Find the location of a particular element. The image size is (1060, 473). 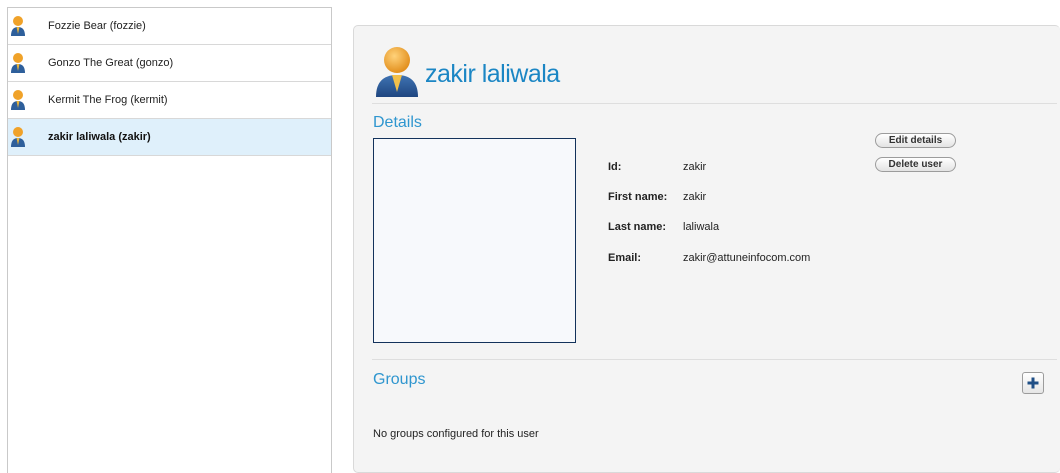

id-value: zakir is located at coordinates (695, 167).